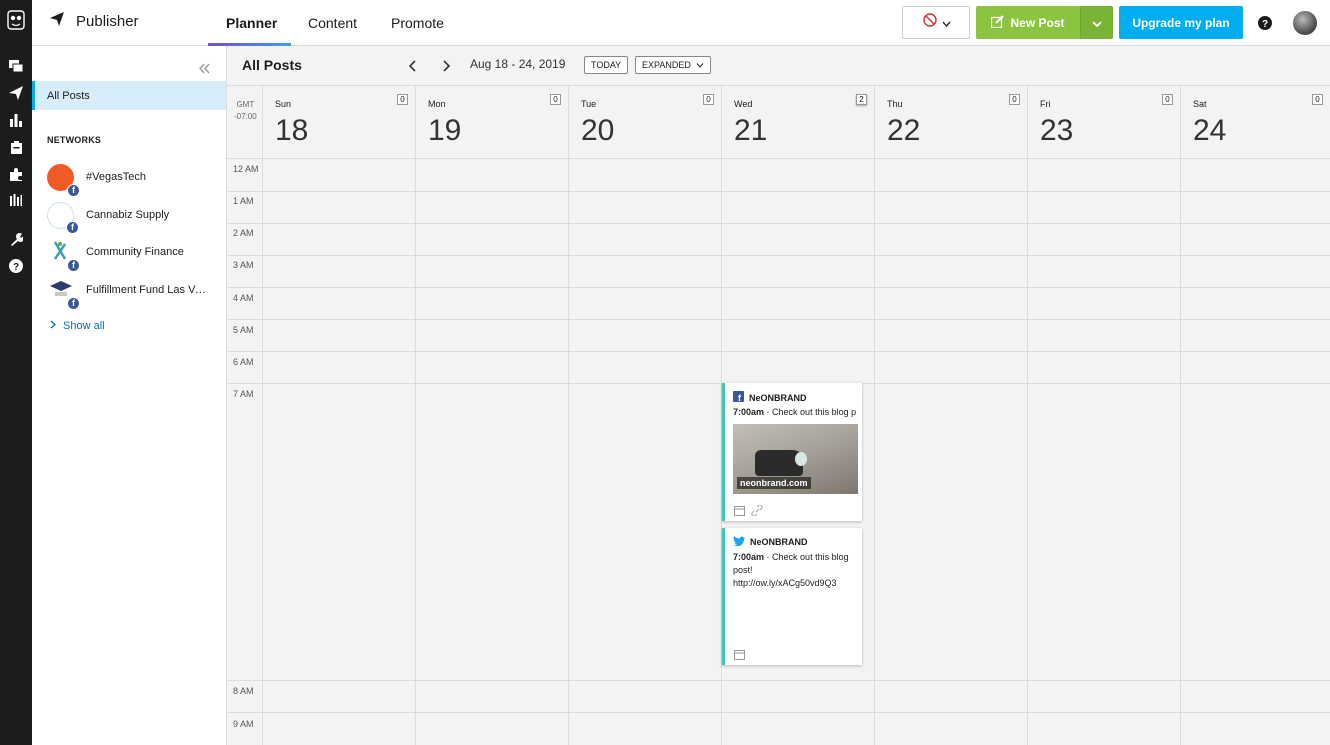 The image size is (1330, 745). I want to click on day-name: Mon, so click(437, 104).